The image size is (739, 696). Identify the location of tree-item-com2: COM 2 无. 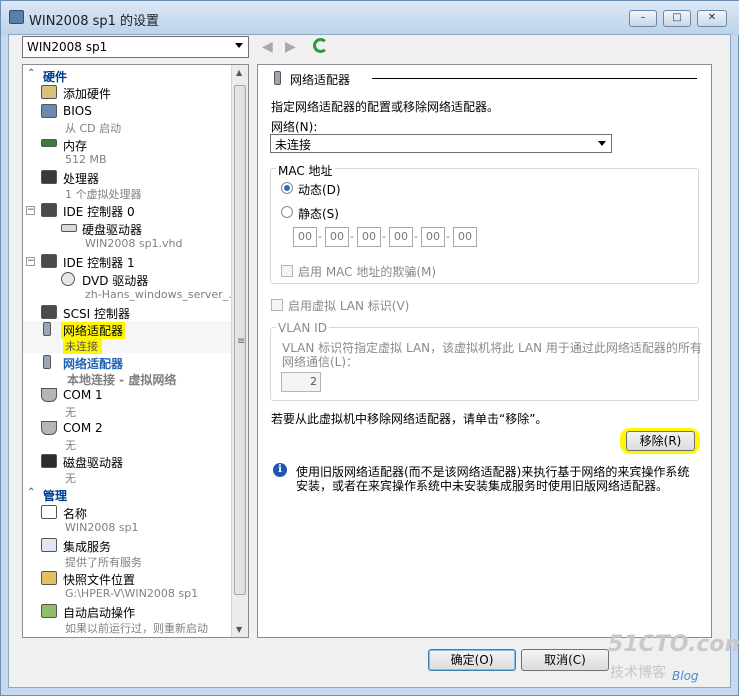
(128, 436).